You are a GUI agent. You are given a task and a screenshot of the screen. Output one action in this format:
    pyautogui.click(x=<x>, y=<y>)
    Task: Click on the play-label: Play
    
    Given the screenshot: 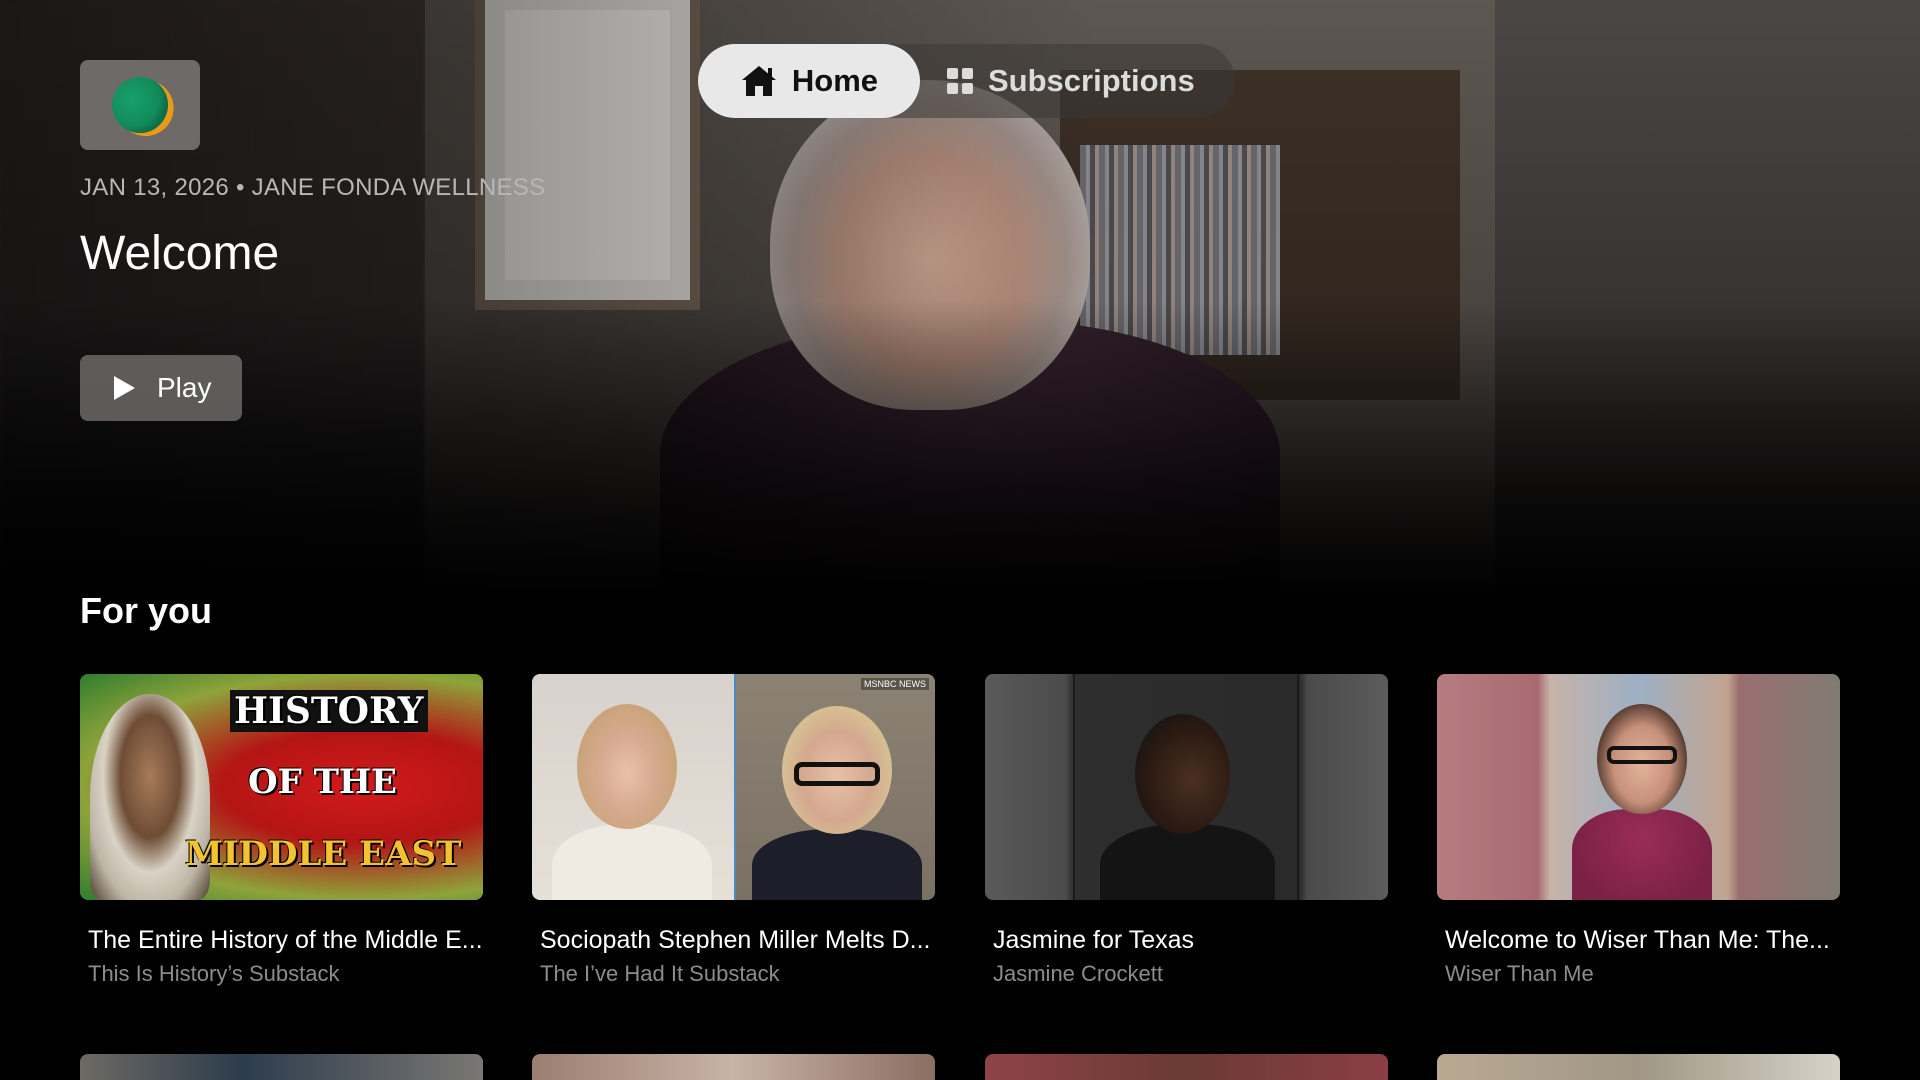 What is the action you would take?
    pyautogui.click(x=184, y=387)
    